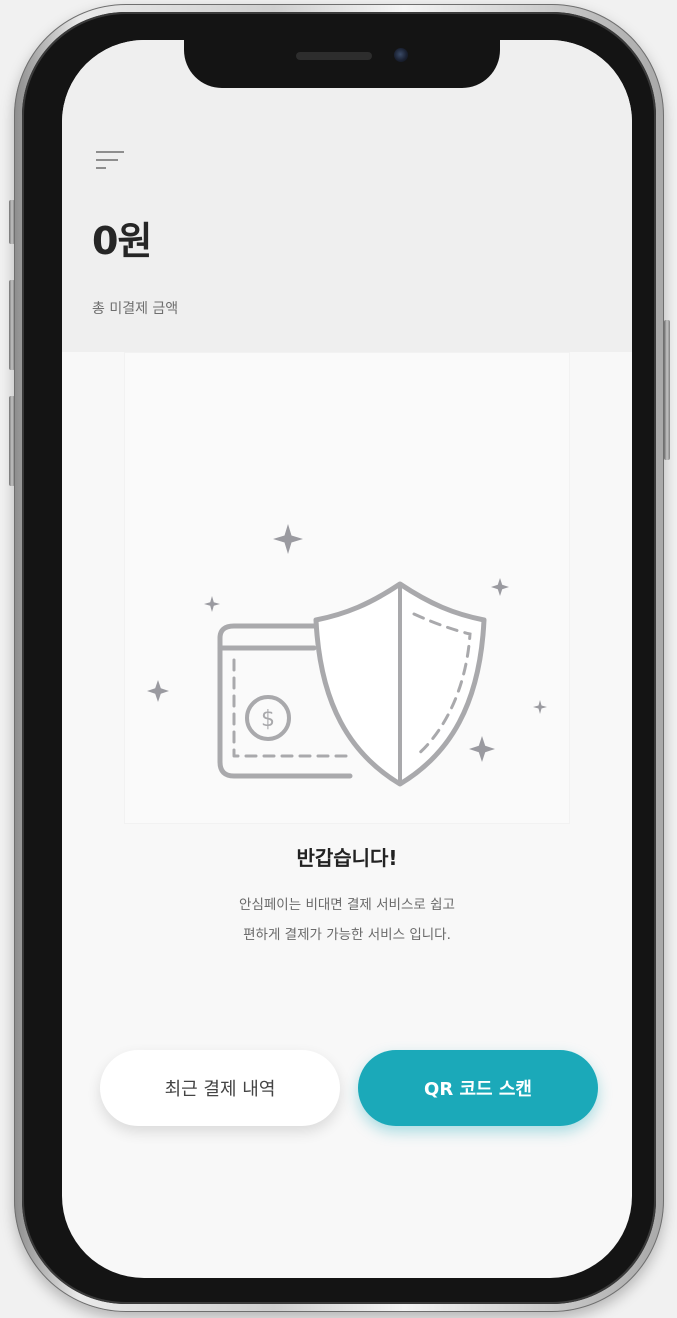 The image size is (677, 1318). What do you see at coordinates (347, 935) in the screenshot?
I see `welcome-description-line: 편하게 결제가 가능한 서비스 입니다.` at bounding box center [347, 935].